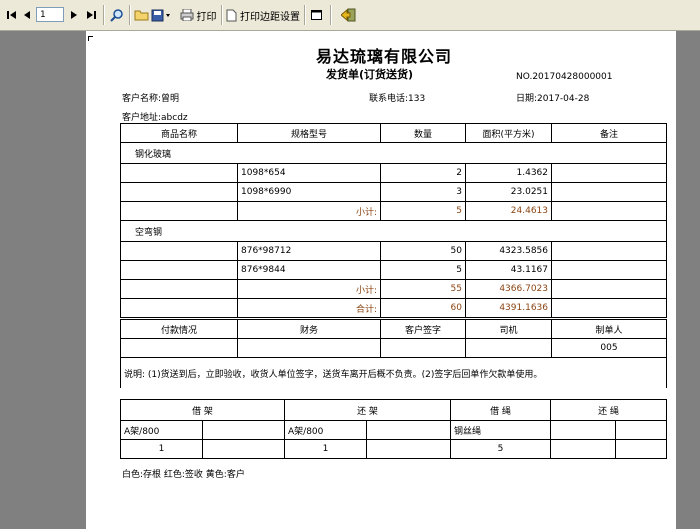 This screenshot has width=700, height=529. What do you see at coordinates (508, 211) in the screenshot?
I see `subtotal-area: 24.4613` at bounding box center [508, 211].